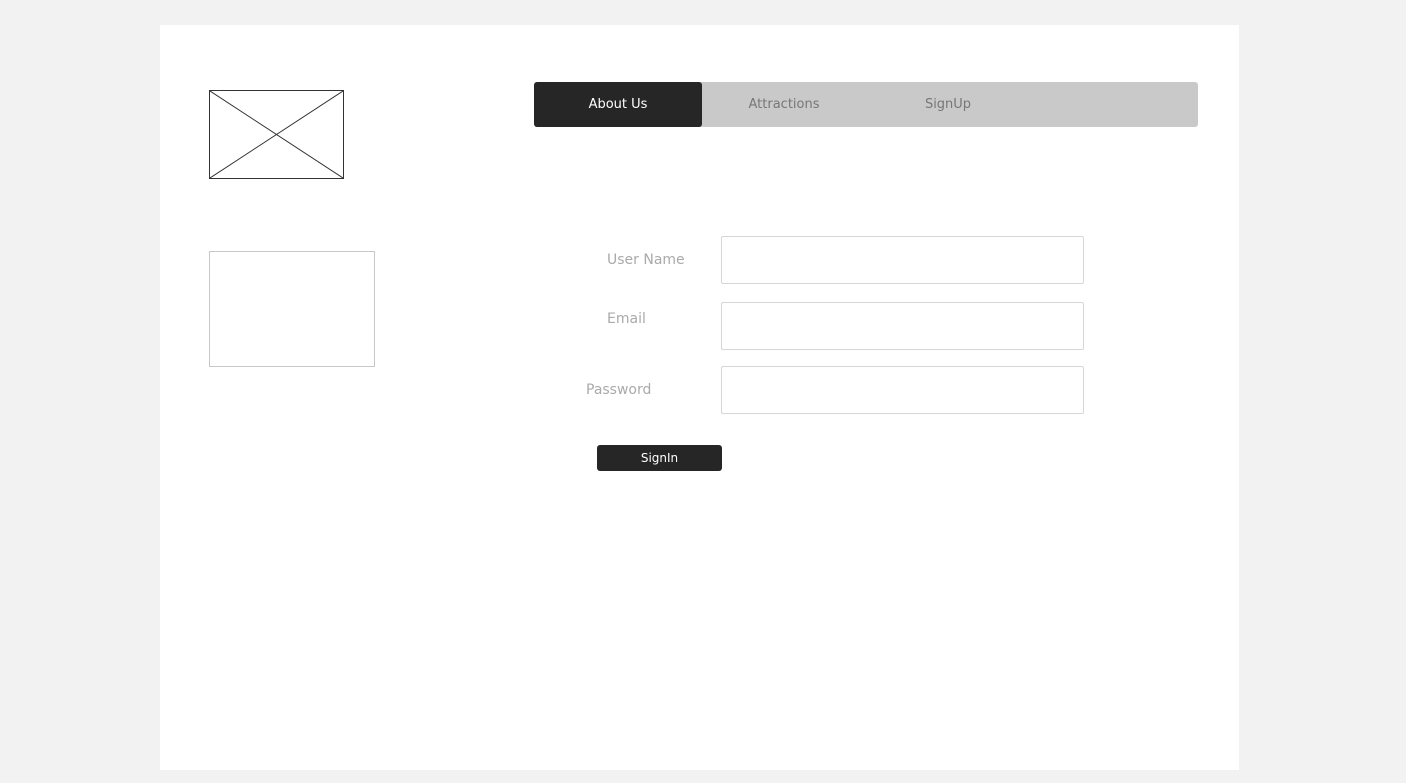  I want to click on username-label: User Name, so click(646, 260).